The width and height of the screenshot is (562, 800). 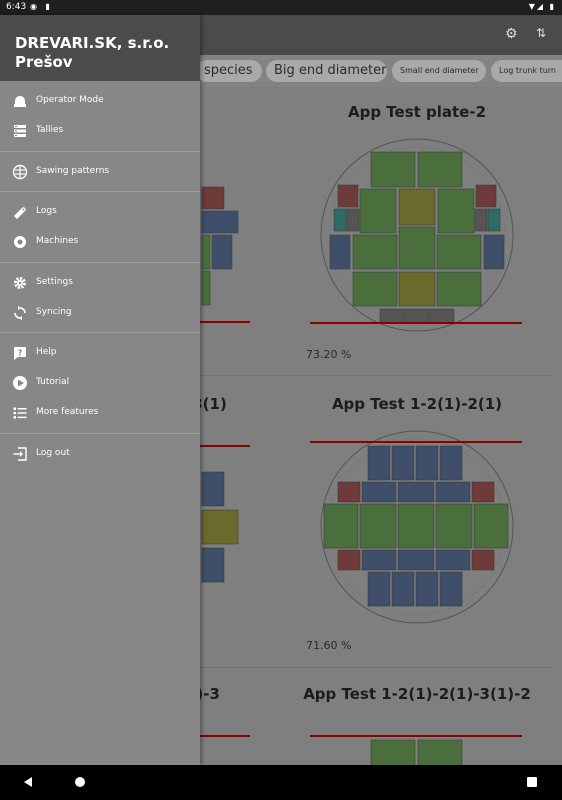 I want to click on menu-item-more-features: More features, so click(x=100, y=413).